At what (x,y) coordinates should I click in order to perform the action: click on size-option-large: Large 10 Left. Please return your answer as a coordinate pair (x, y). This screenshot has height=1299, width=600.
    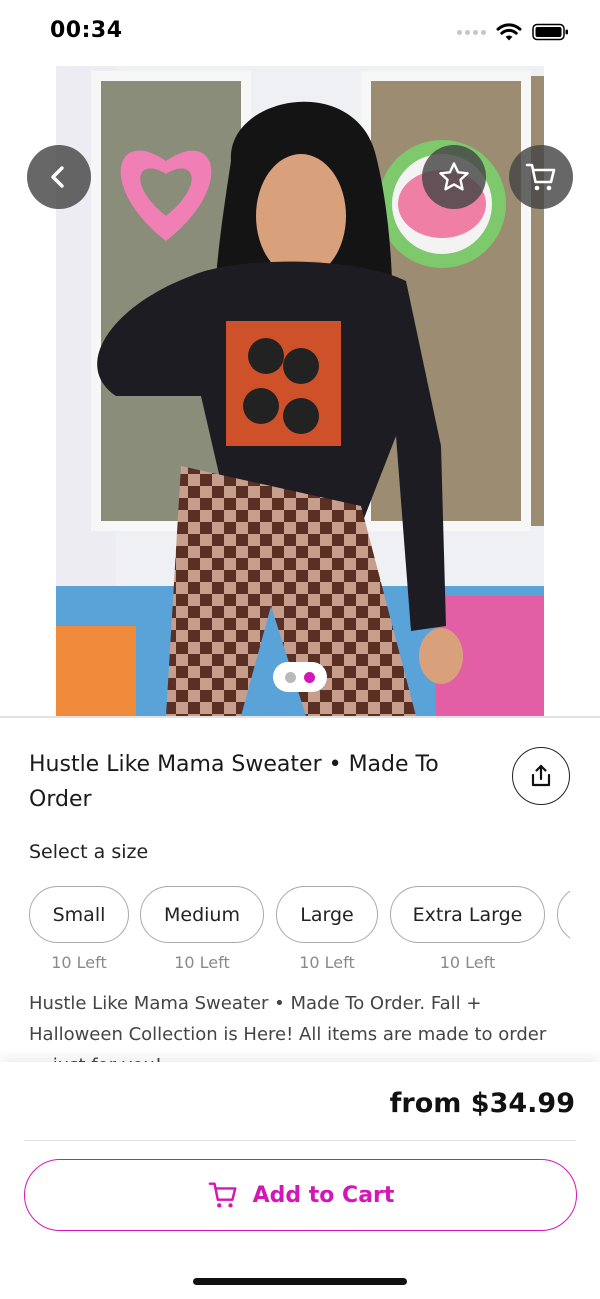
    Looking at the image, I should click on (327, 929).